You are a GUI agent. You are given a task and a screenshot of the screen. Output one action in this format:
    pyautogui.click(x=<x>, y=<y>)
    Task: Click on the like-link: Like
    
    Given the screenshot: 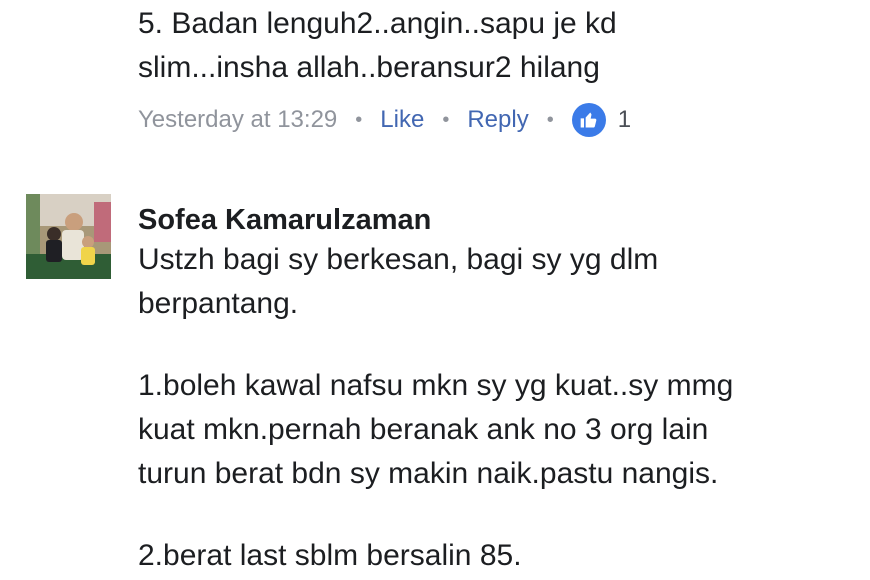 What is the action you would take?
    pyautogui.click(x=402, y=120)
    